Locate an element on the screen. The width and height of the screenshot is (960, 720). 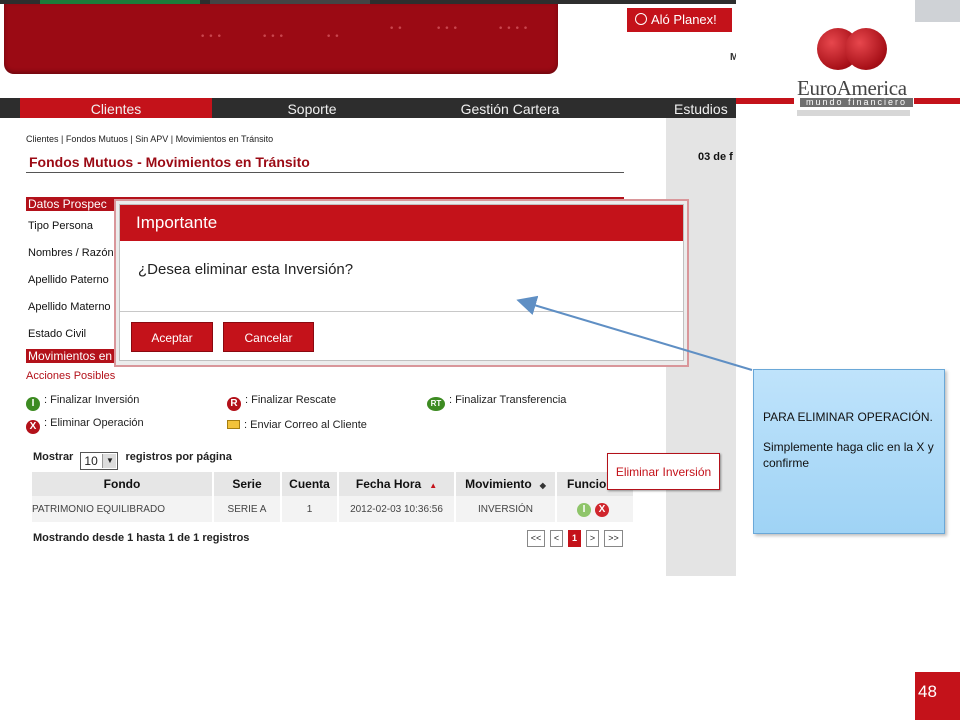
title-divider is located at coordinates (325, 172).